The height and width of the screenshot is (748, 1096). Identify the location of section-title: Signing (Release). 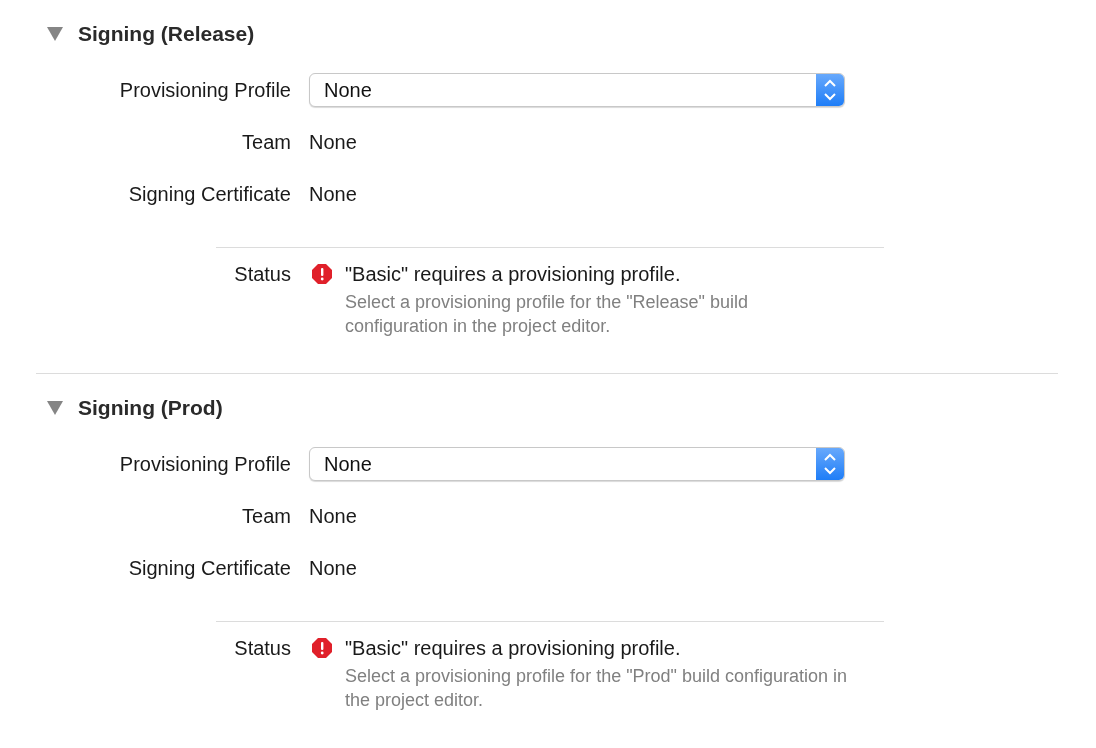
(166, 34).